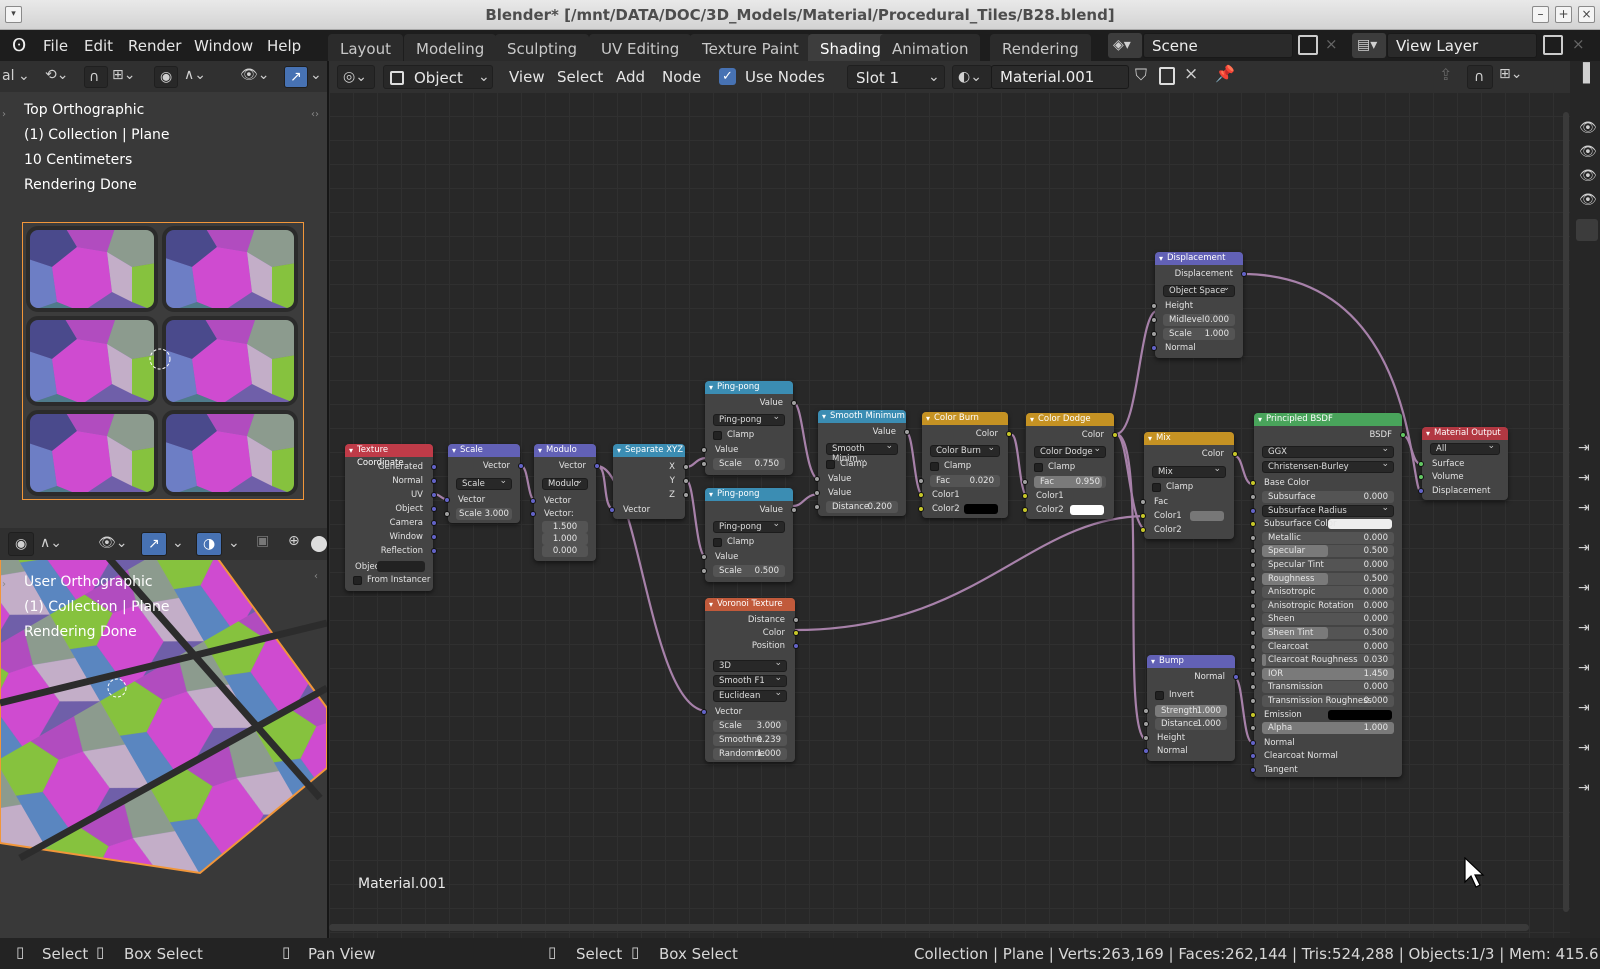  Describe the element at coordinates (1199, 334) in the screenshot. I see `scale-field: Scale 1.000` at that location.